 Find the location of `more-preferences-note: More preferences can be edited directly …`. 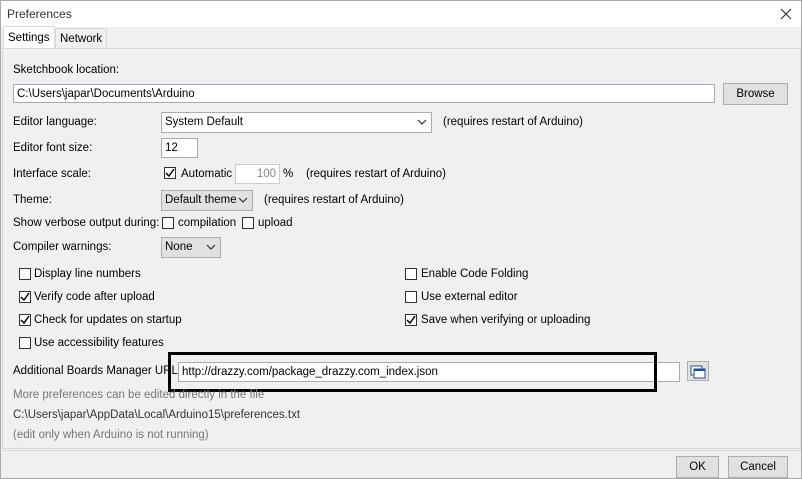

more-preferences-note: More preferences can be edited directly … is located at coordinates (139, 395).